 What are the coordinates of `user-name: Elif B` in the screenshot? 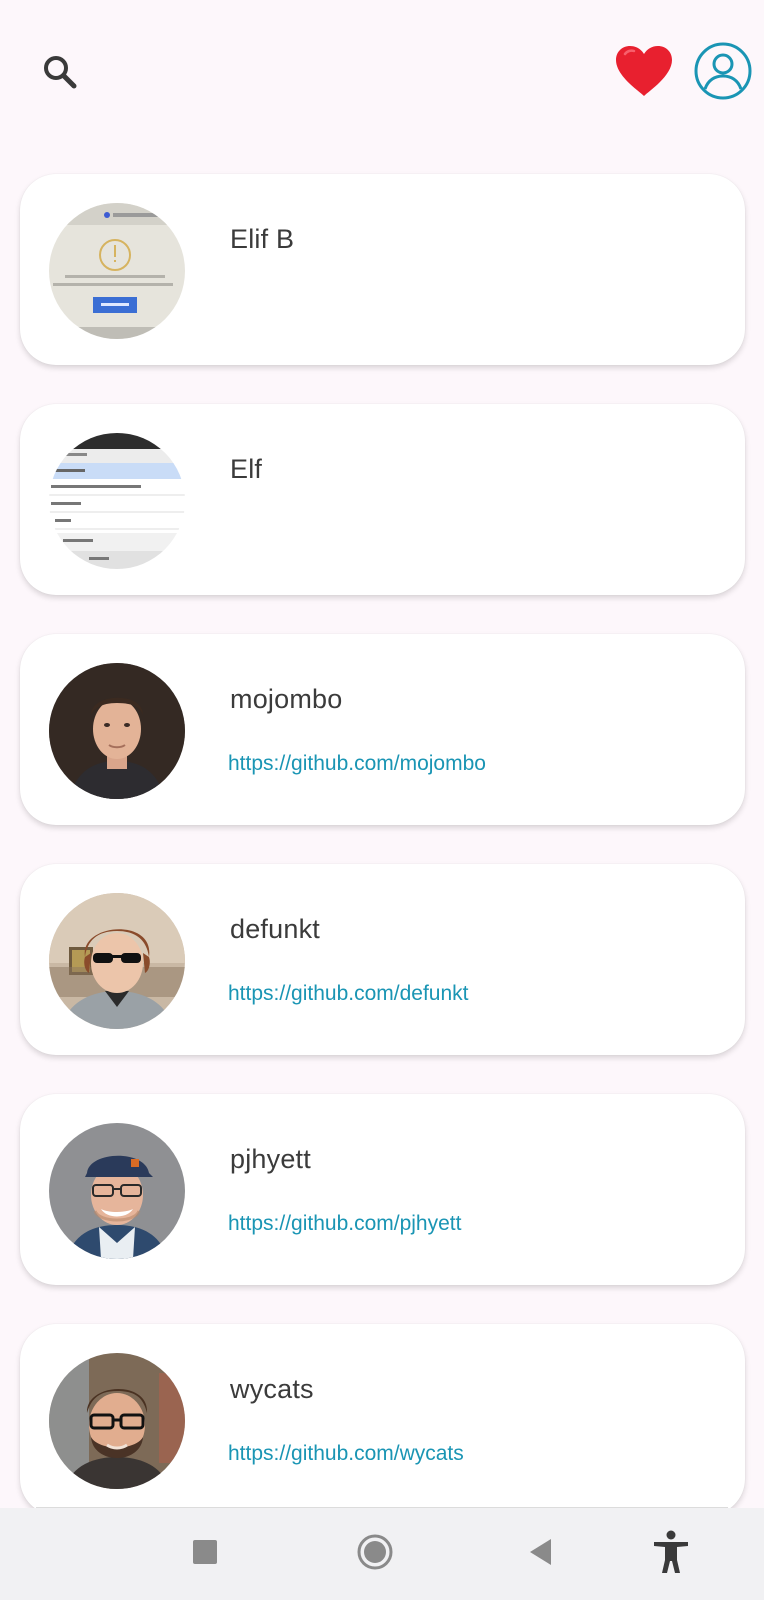 It's located at (262, 239).